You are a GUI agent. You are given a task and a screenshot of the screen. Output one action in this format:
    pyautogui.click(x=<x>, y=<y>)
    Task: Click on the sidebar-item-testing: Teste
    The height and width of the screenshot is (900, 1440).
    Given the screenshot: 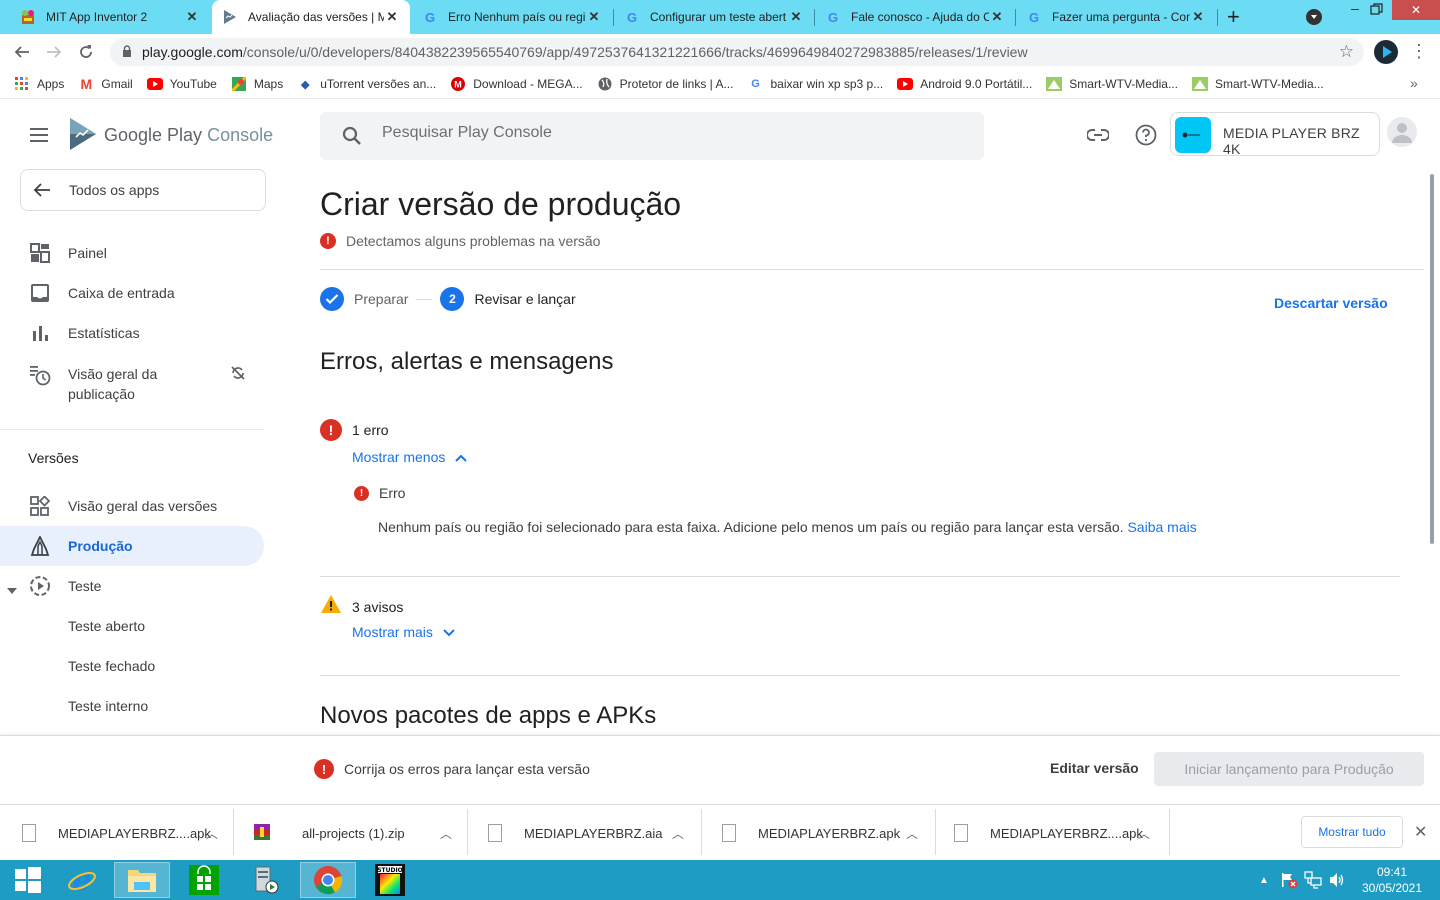 What is the action you would take?
    pyautogui.click(x=132, y=586)
    